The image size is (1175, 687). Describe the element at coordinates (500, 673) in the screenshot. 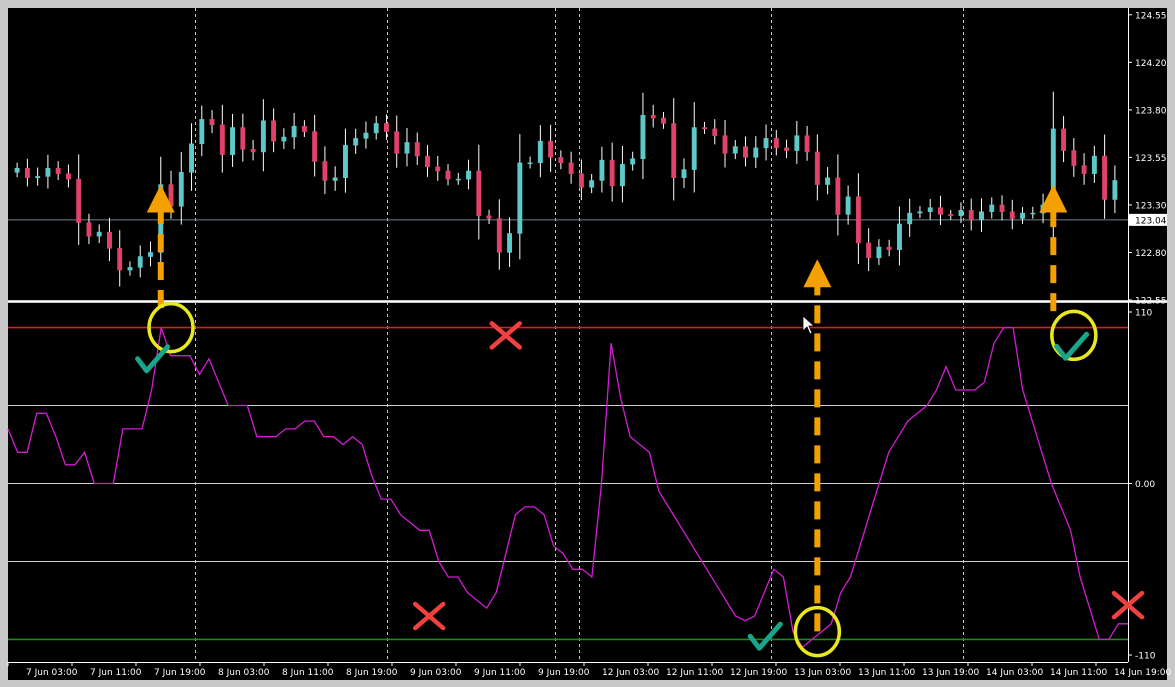

I see `time-tick-label: 9 Jun 11:00` at that location.